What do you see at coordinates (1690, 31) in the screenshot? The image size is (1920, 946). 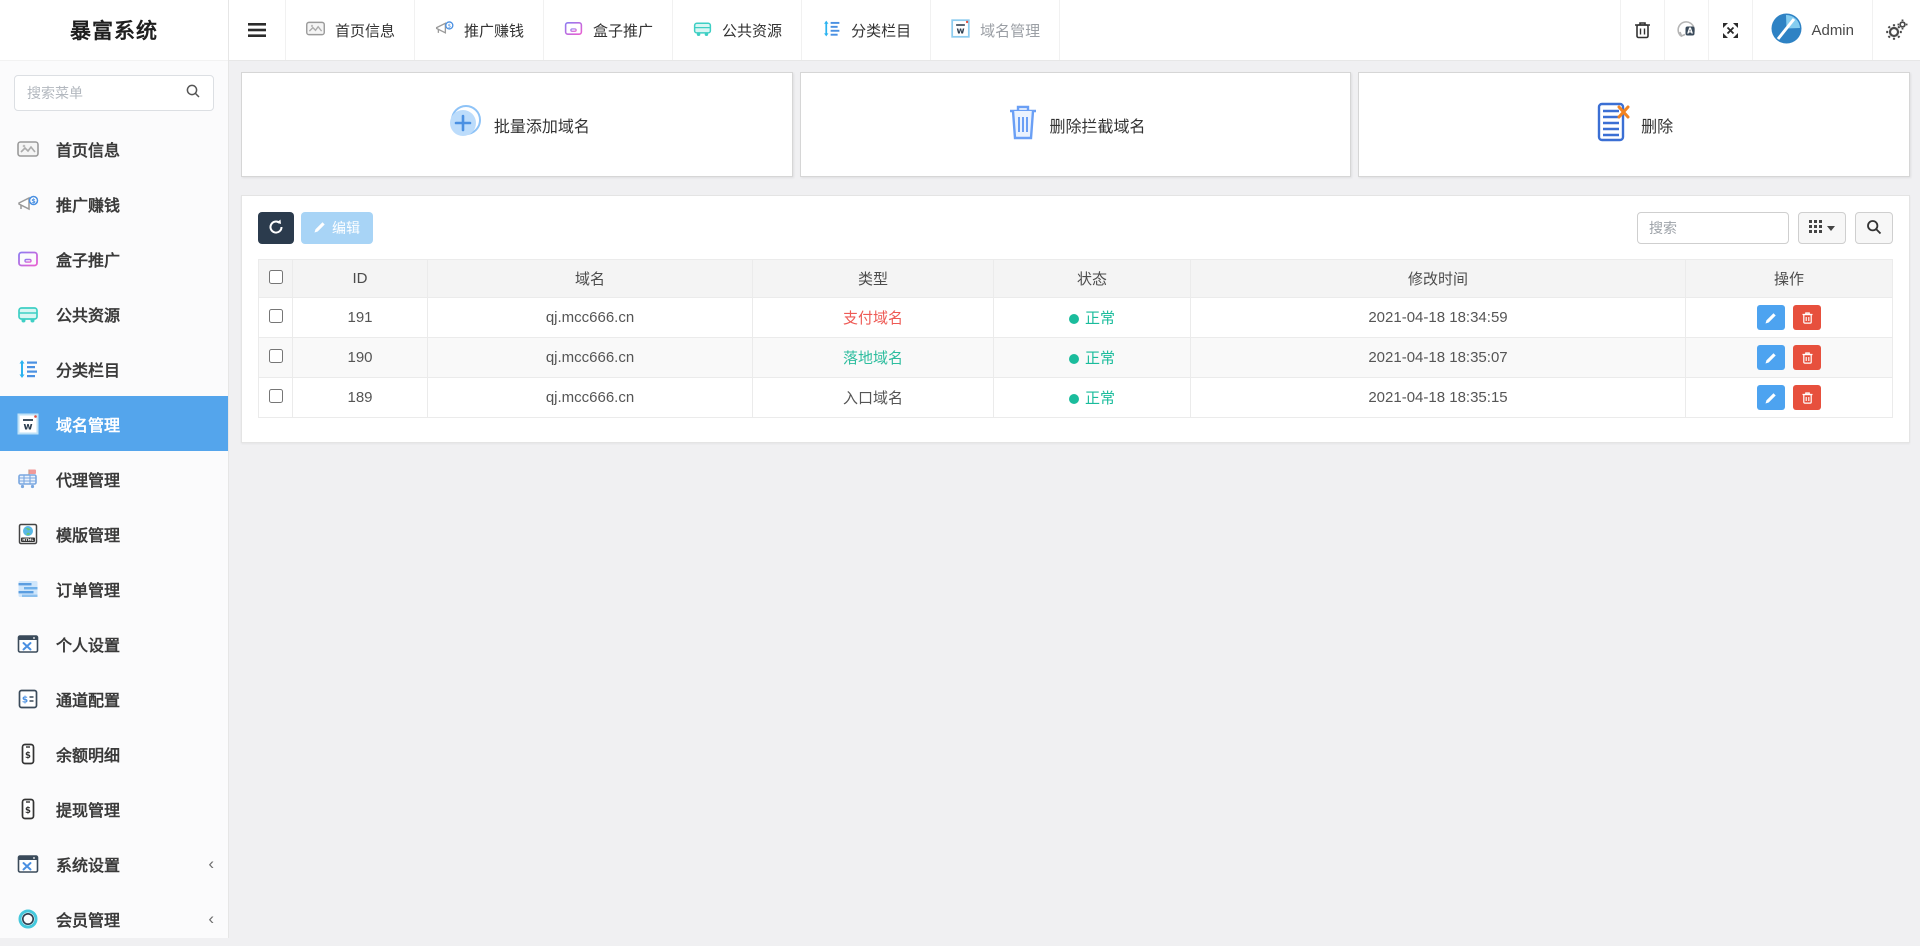 I see `svg-text: A` at bounding box center [1690, 31].